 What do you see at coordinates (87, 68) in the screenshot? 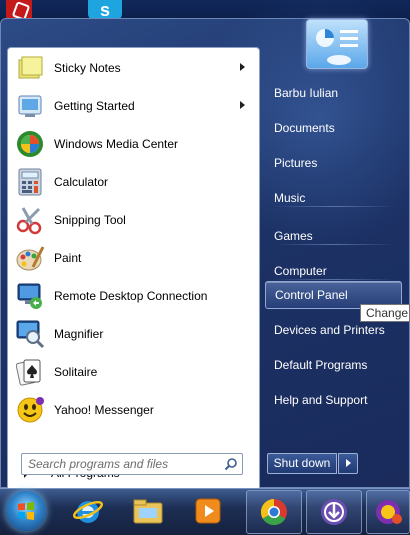
I see `program-label: Sticky Notes` at bounding box center [87, 68].